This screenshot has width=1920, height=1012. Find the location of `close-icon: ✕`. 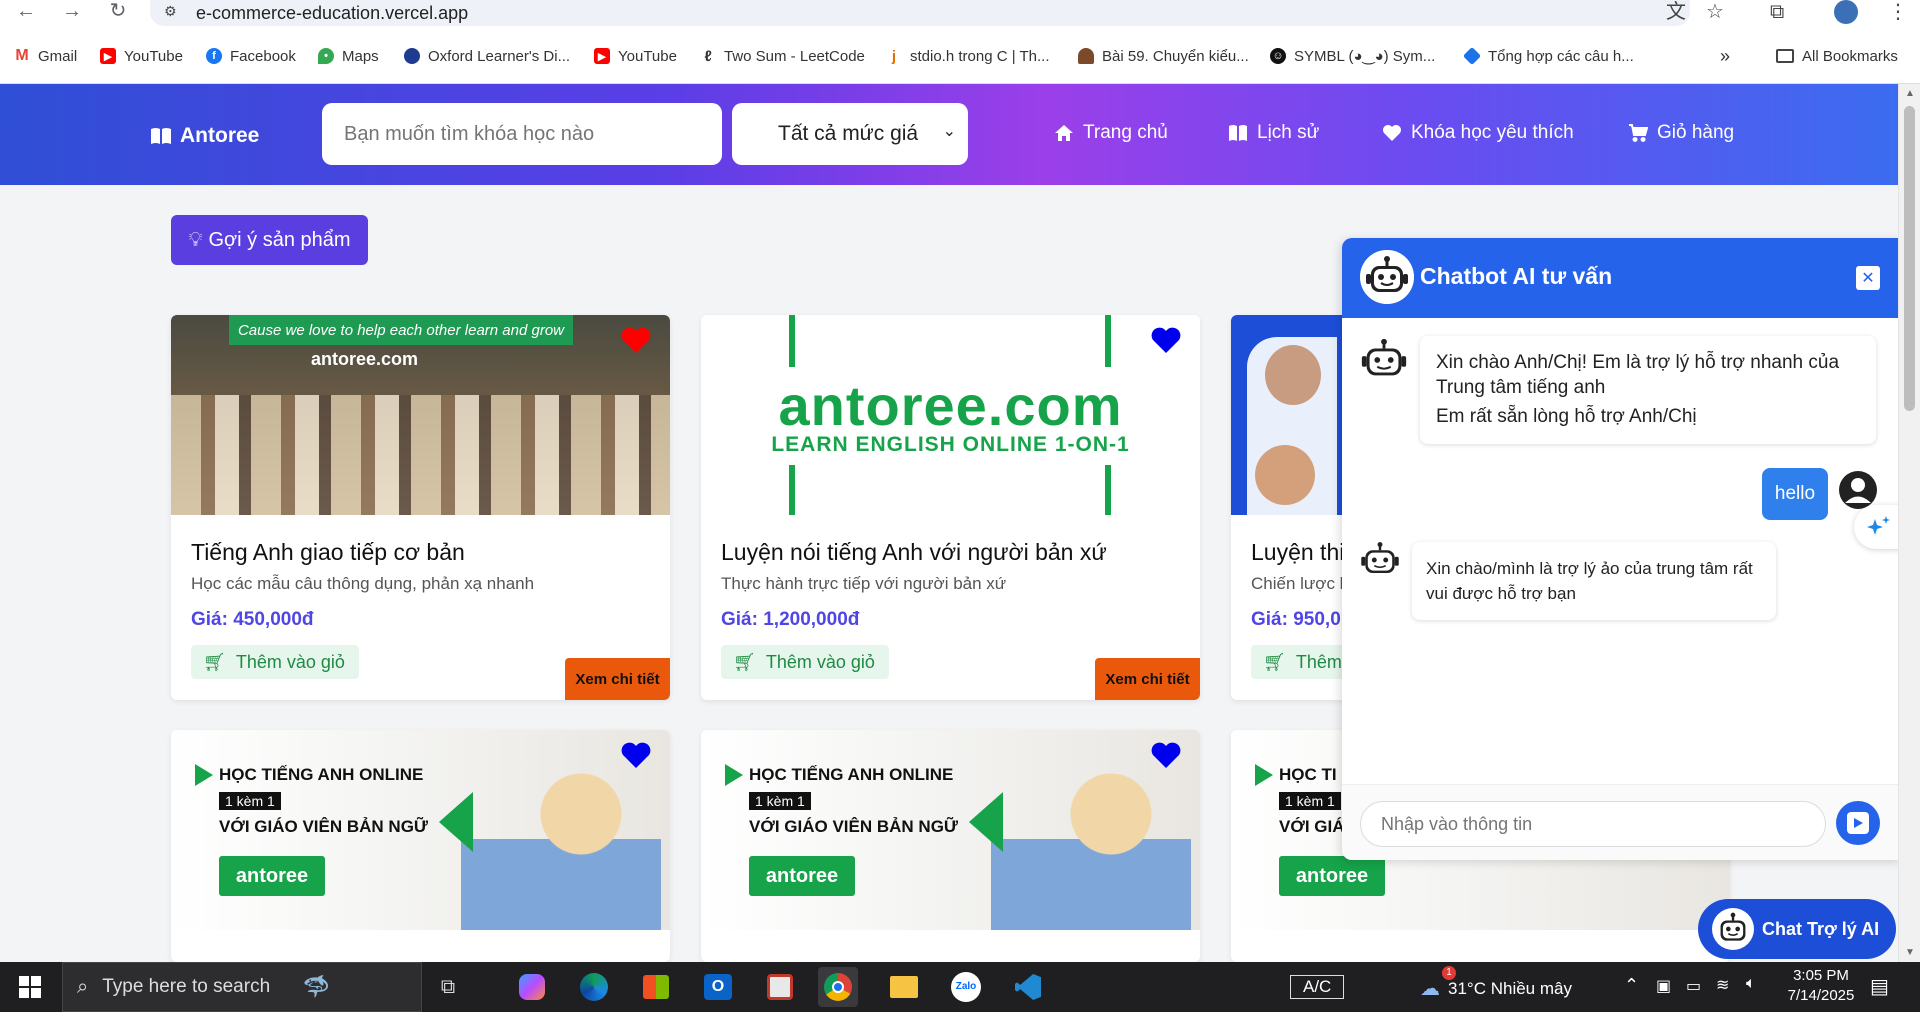

close-icon: ✕ is located at coordinates (1868, 278).